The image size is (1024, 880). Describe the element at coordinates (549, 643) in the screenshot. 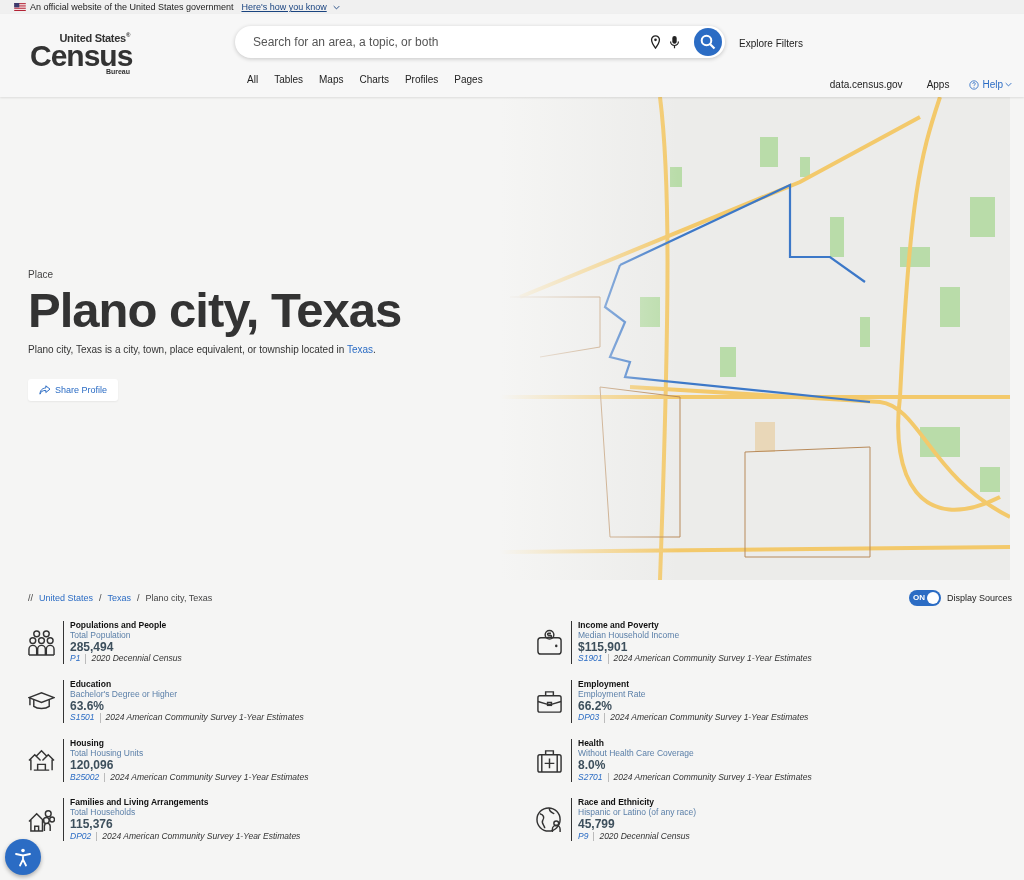

I see `wallet-icon` at that location.